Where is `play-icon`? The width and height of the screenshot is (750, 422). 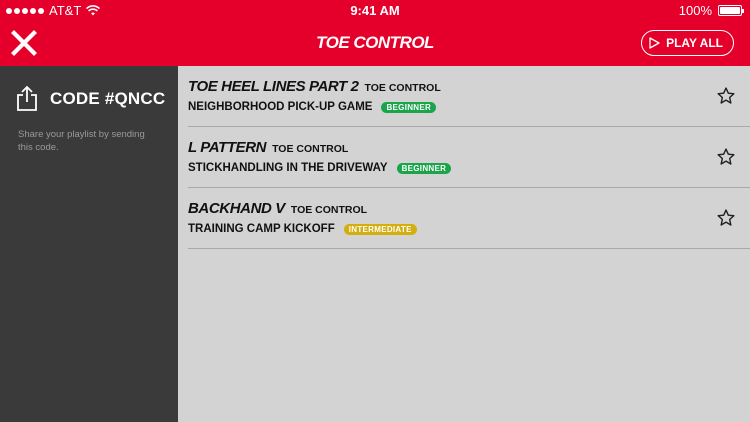 play-icon is located at coordinates (654, 43).